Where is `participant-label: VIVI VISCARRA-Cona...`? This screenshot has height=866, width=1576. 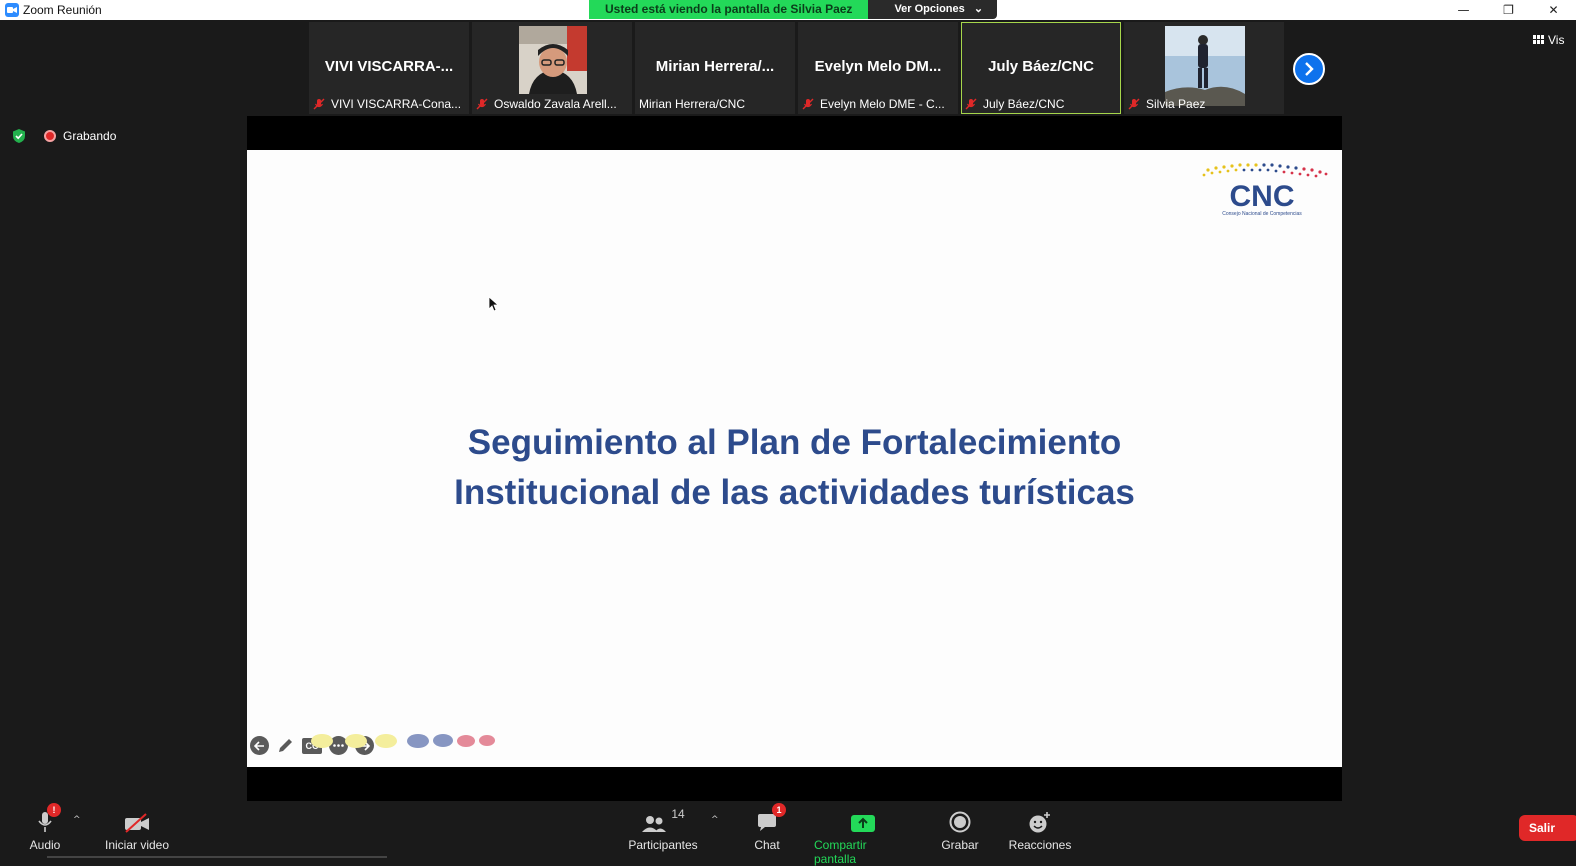
participant-label: VIVI VISCARRA-Cona... is located at coordinates (387, 104).